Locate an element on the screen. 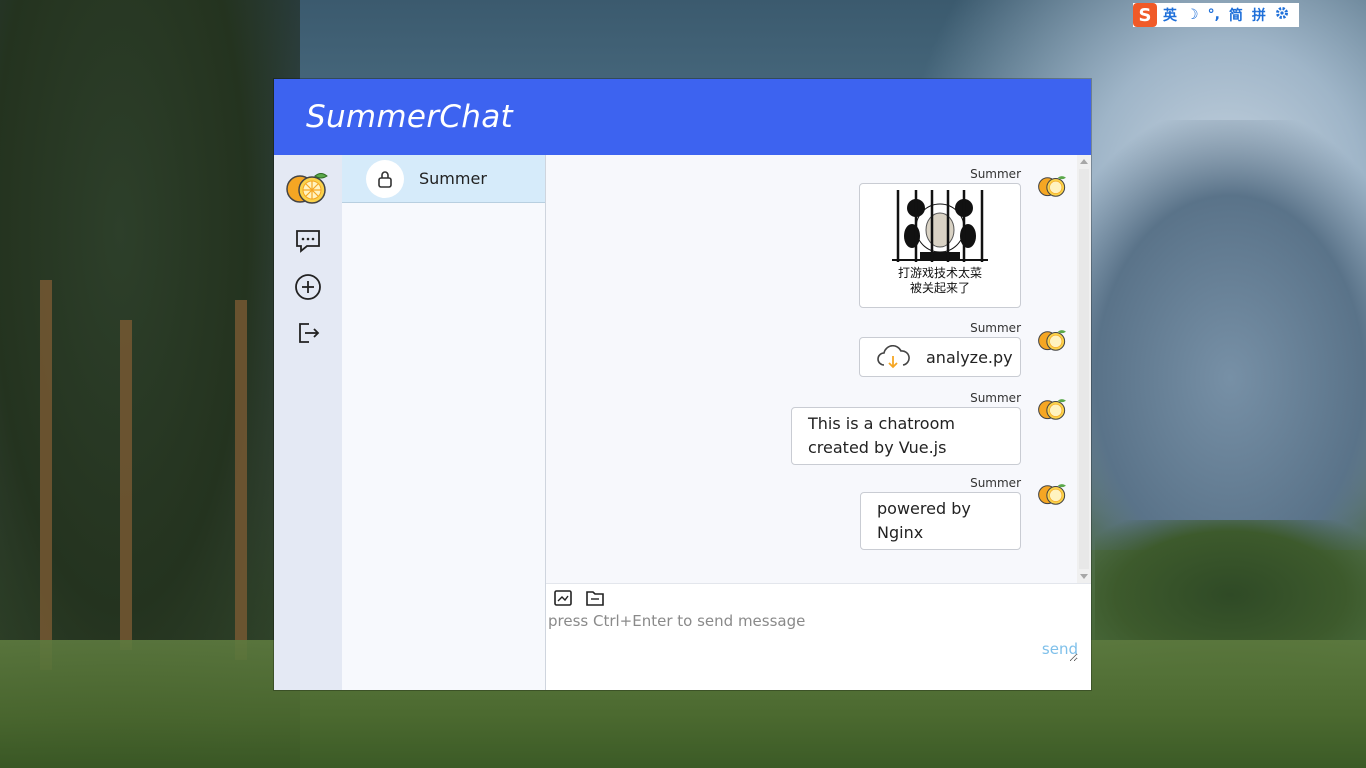 This screenshot has width=1366, height=768. message-composer: send is located at coordinates (818, 637).